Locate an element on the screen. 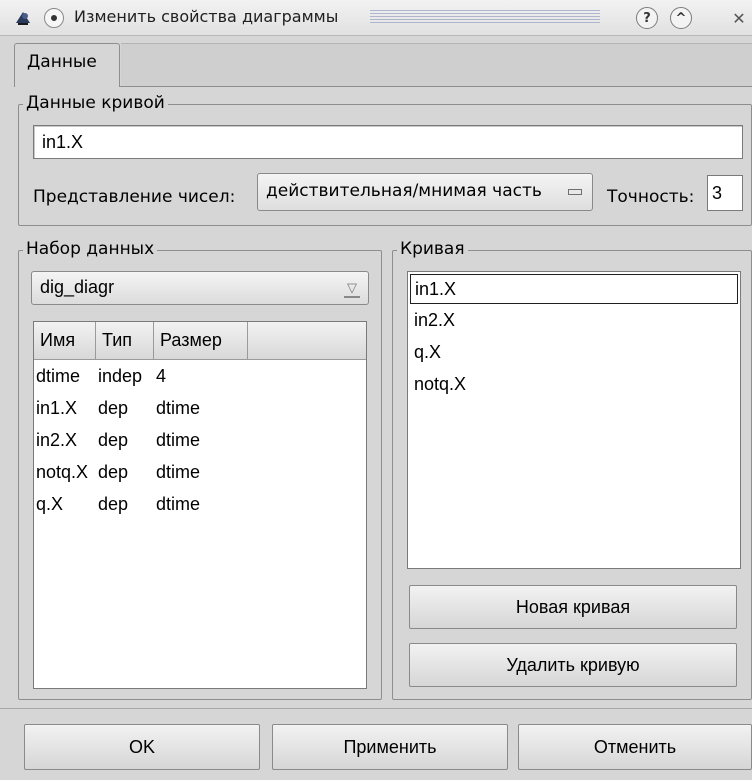 This screenshot has height=780, width=752. number-repr-select: действительная/мнимая часть is located at coordinates (425, 192).